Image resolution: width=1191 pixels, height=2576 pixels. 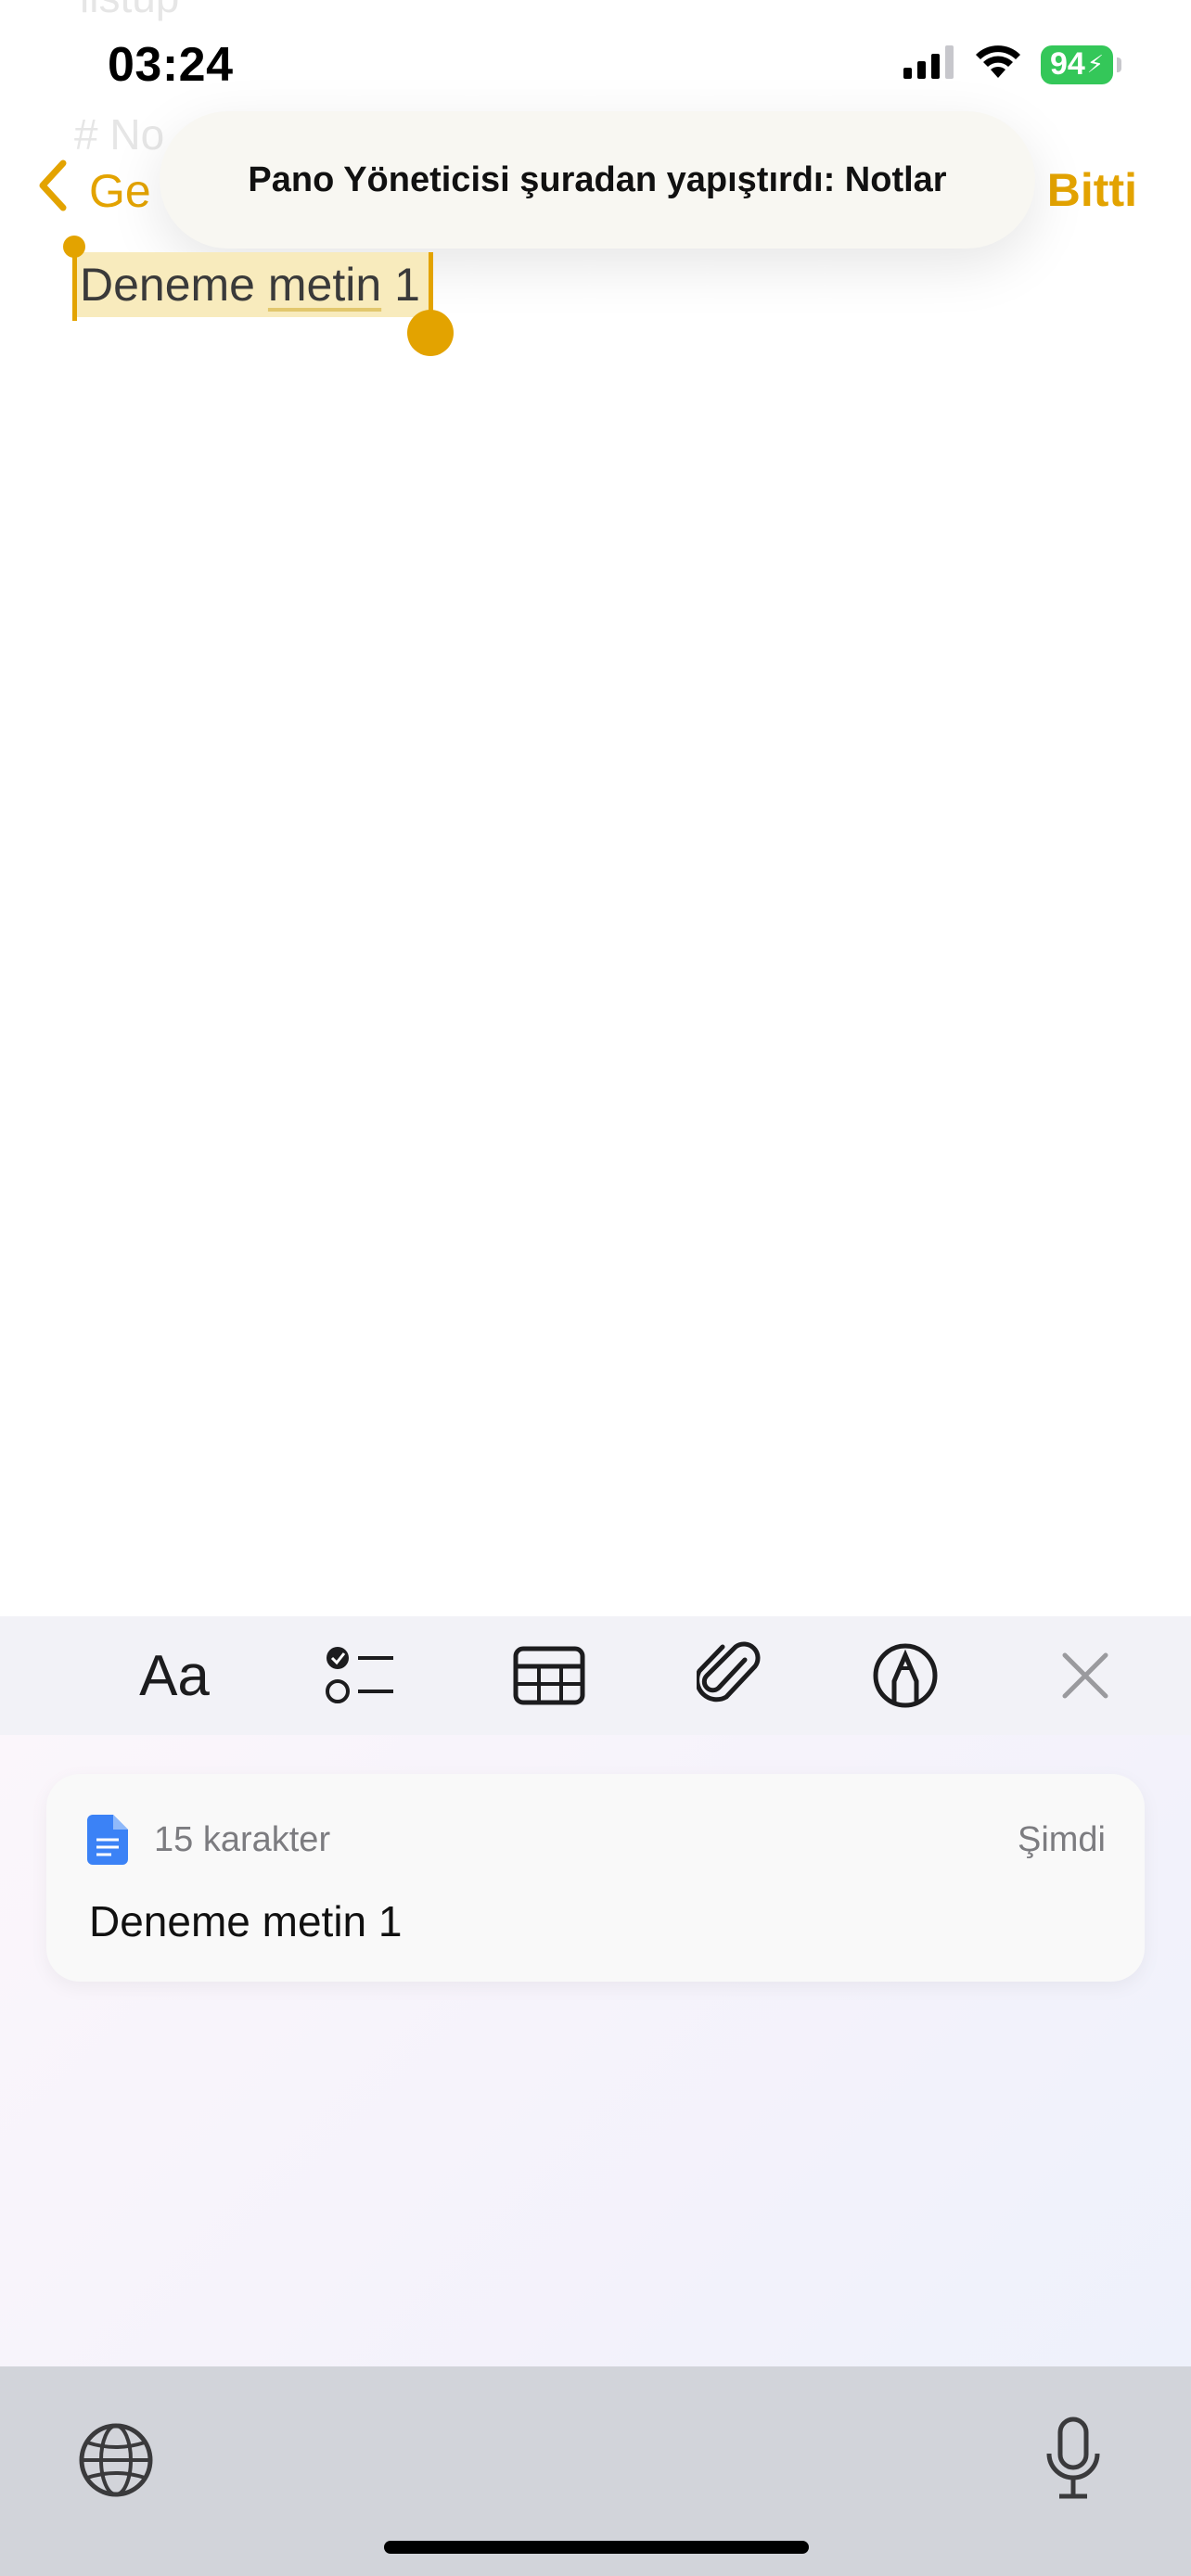 I want to click on status-icons: 94 ⚡, so click(x=1012, y=64).